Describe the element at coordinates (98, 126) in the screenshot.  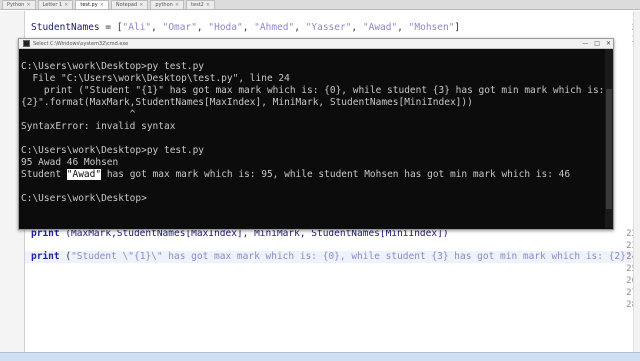
I see `terminal-line: SyntaxError: invalid syntax` at that location.